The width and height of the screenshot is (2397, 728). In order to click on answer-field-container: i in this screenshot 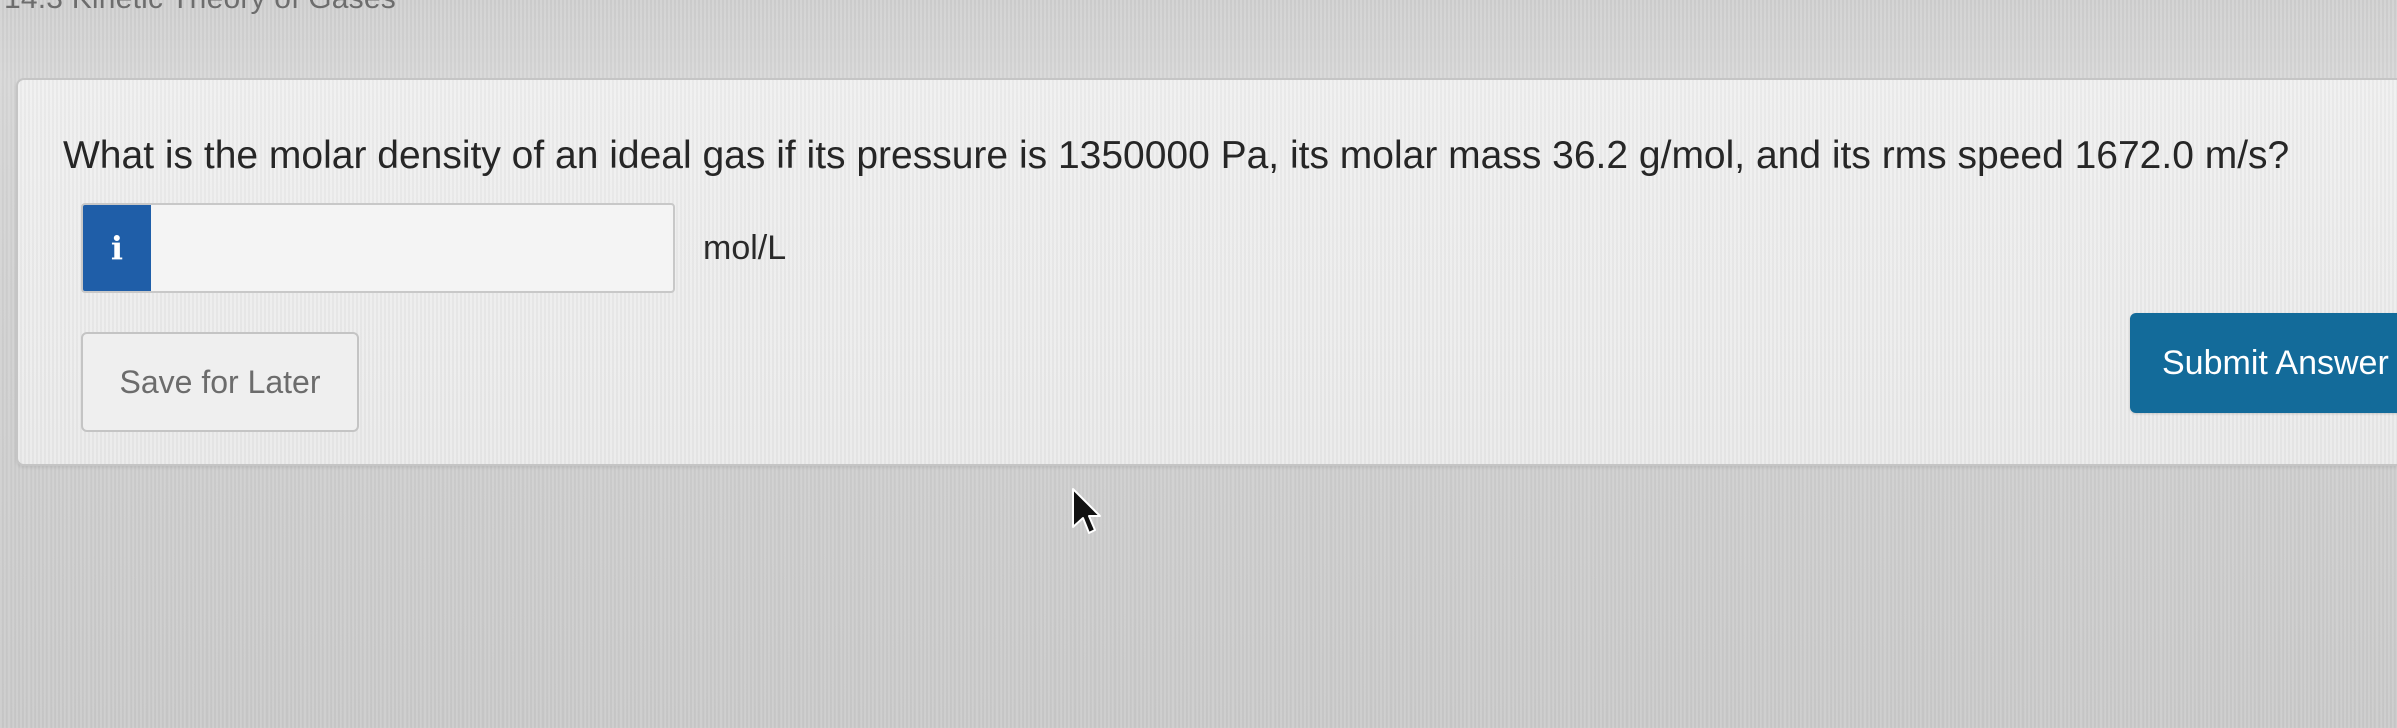, I will do `click(378, 248)`.